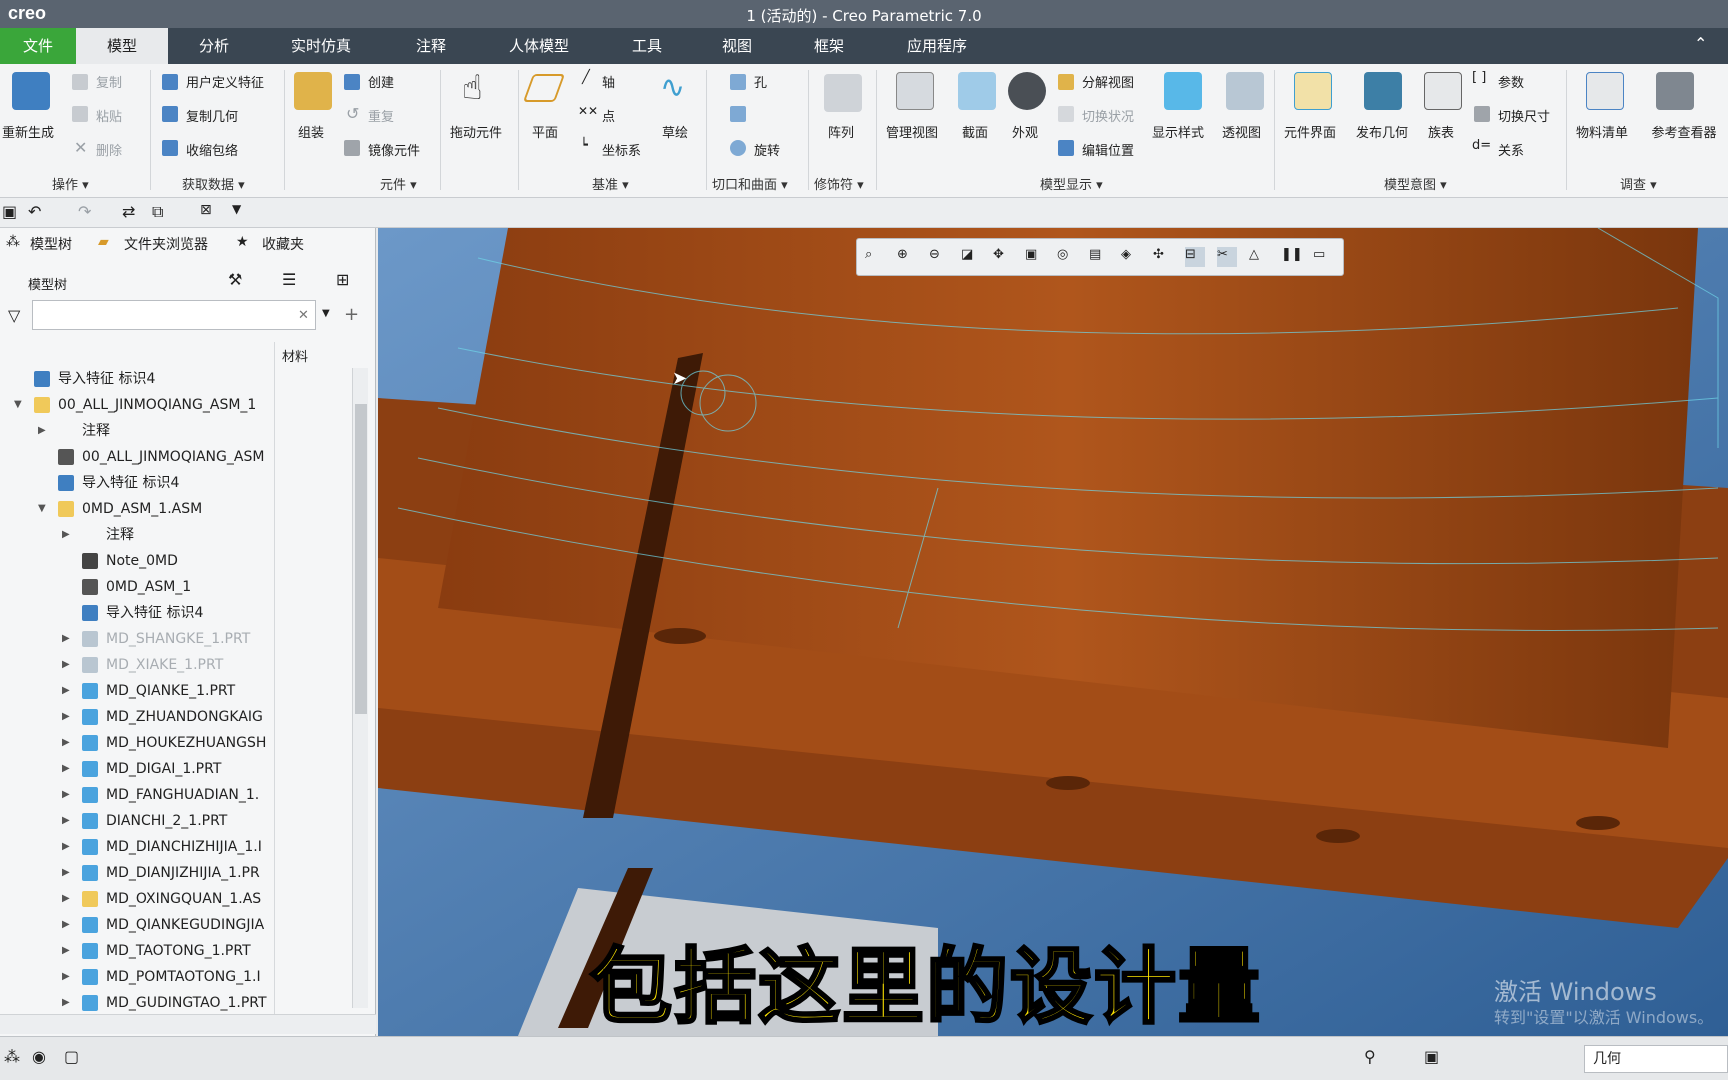 Image resolution: width=1728 pixels, height=1080 pixels. Describe the element at coordinates (361, 559) in the screenshot. I see `scrollbar-thumb` at that location.